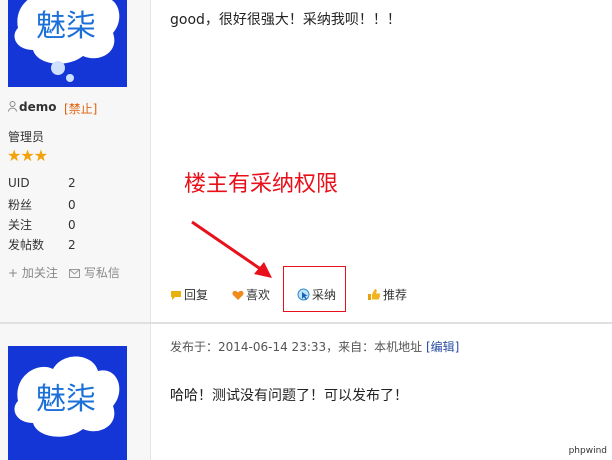 The image size is (612, 460). Describe the element at coordinates (42, 183) in the screenshot. I see `stat-uid: UID 2` at that location.